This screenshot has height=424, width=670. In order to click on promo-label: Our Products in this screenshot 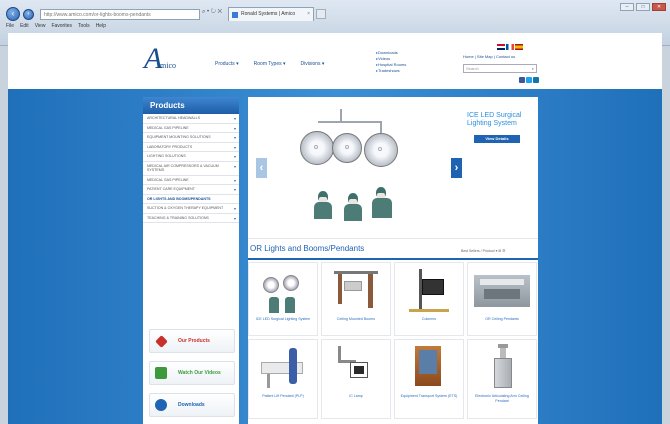, I will do `click(194, 341)`.